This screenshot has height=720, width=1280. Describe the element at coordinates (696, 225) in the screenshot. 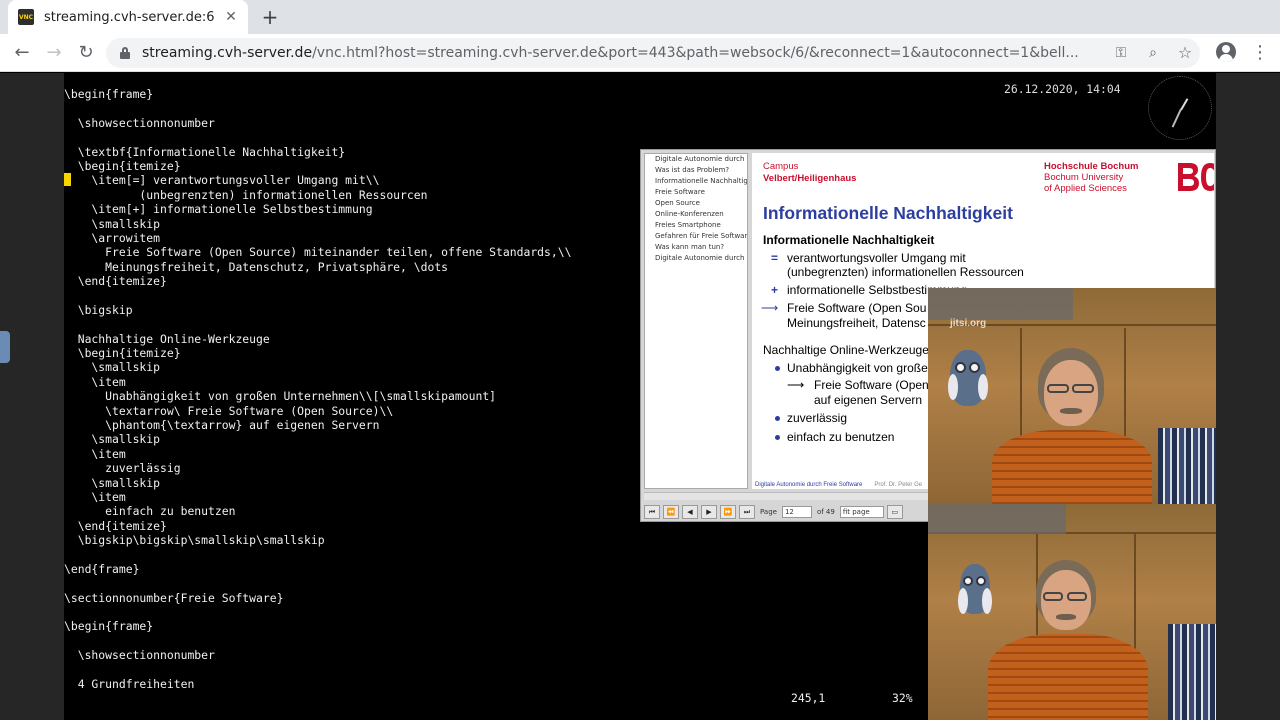

I see `outline-item: Freies Smartphone` at that location.